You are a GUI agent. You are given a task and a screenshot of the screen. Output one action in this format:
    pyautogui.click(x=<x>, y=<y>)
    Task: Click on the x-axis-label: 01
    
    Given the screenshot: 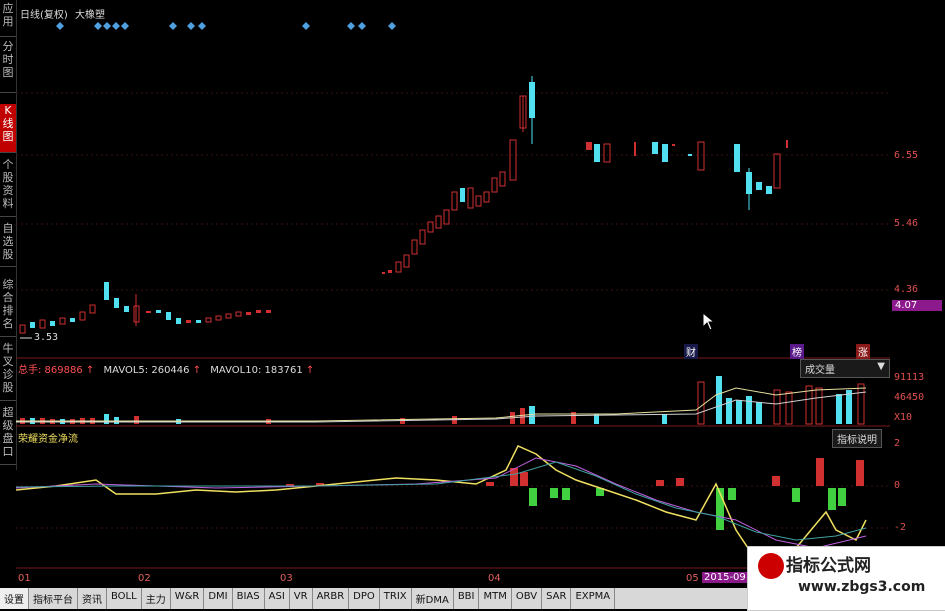 What is the action you would take?
    pyautogui.click(x=24, y=578)
    